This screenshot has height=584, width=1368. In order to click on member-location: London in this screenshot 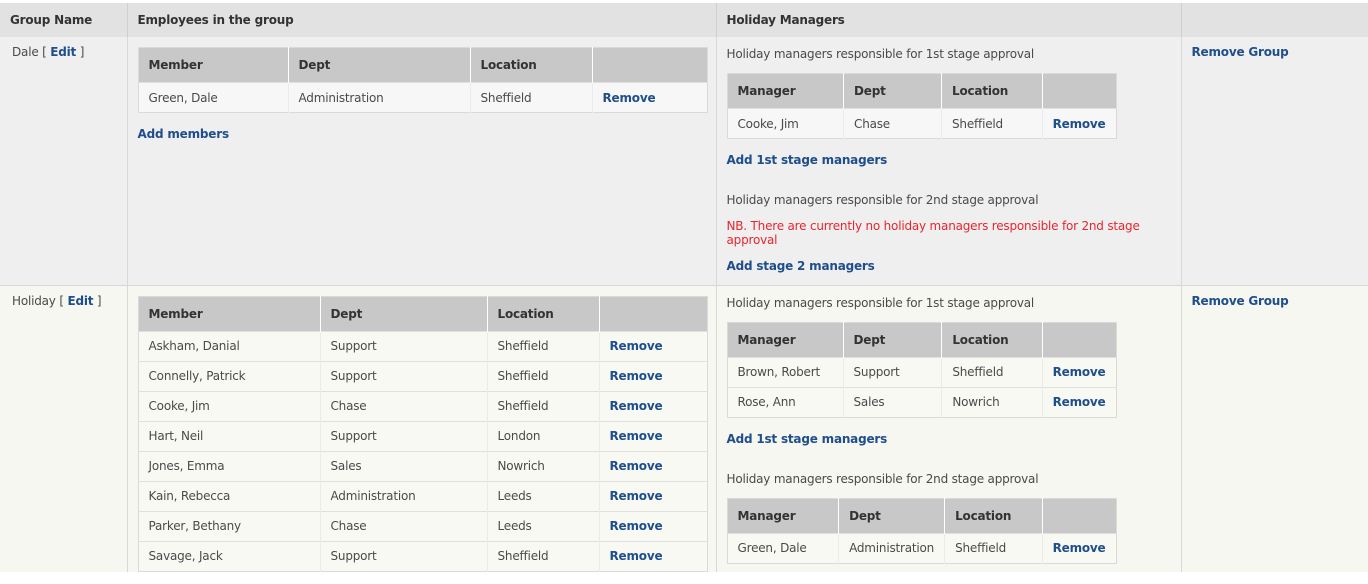, I will do `click(542, 435)`.